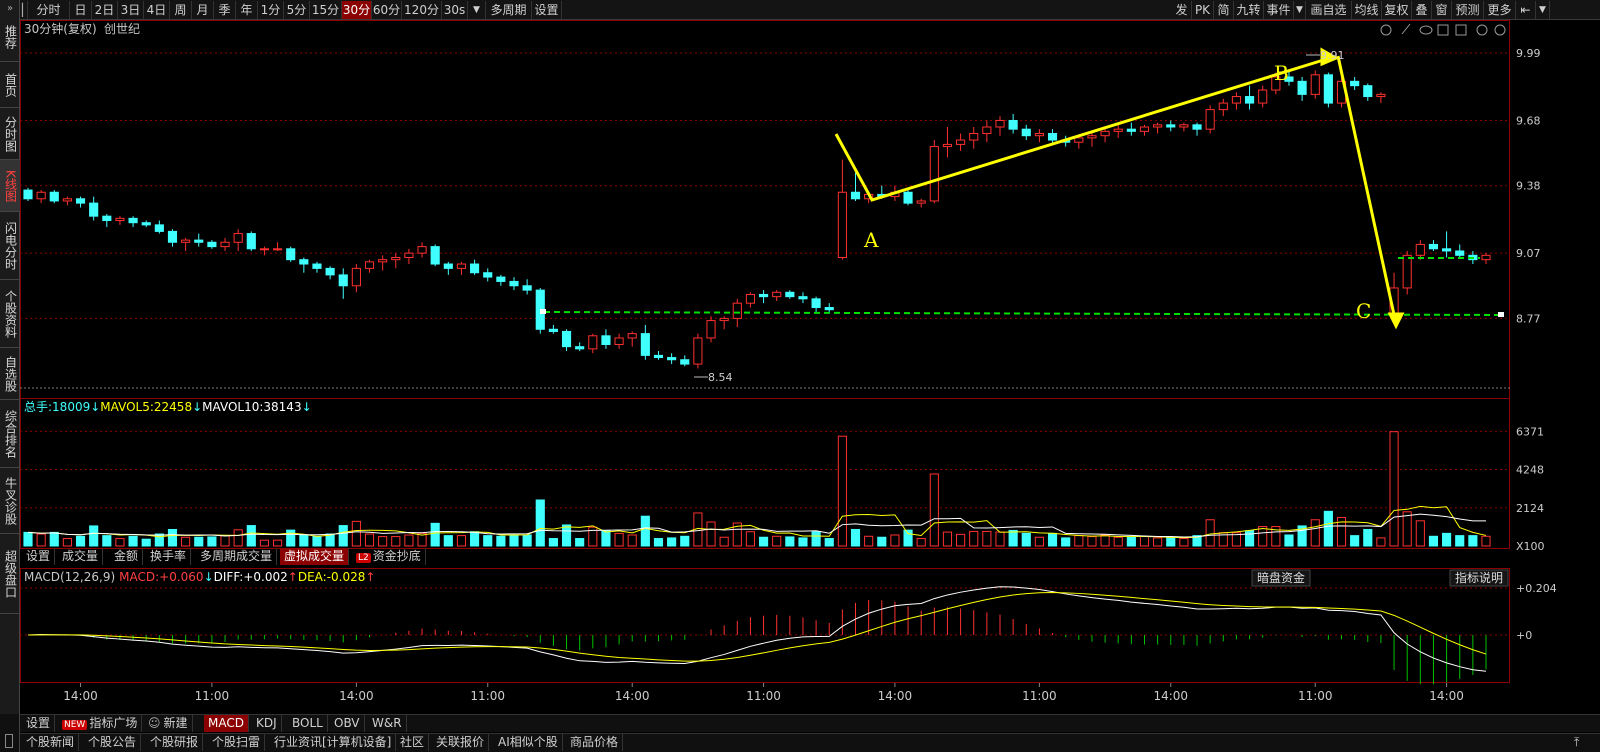 This screenshot has height=752, width=1600. Describe the element at coordinates (1367, 10) in the screenshot. I see `ma-button: 均线` at that location.